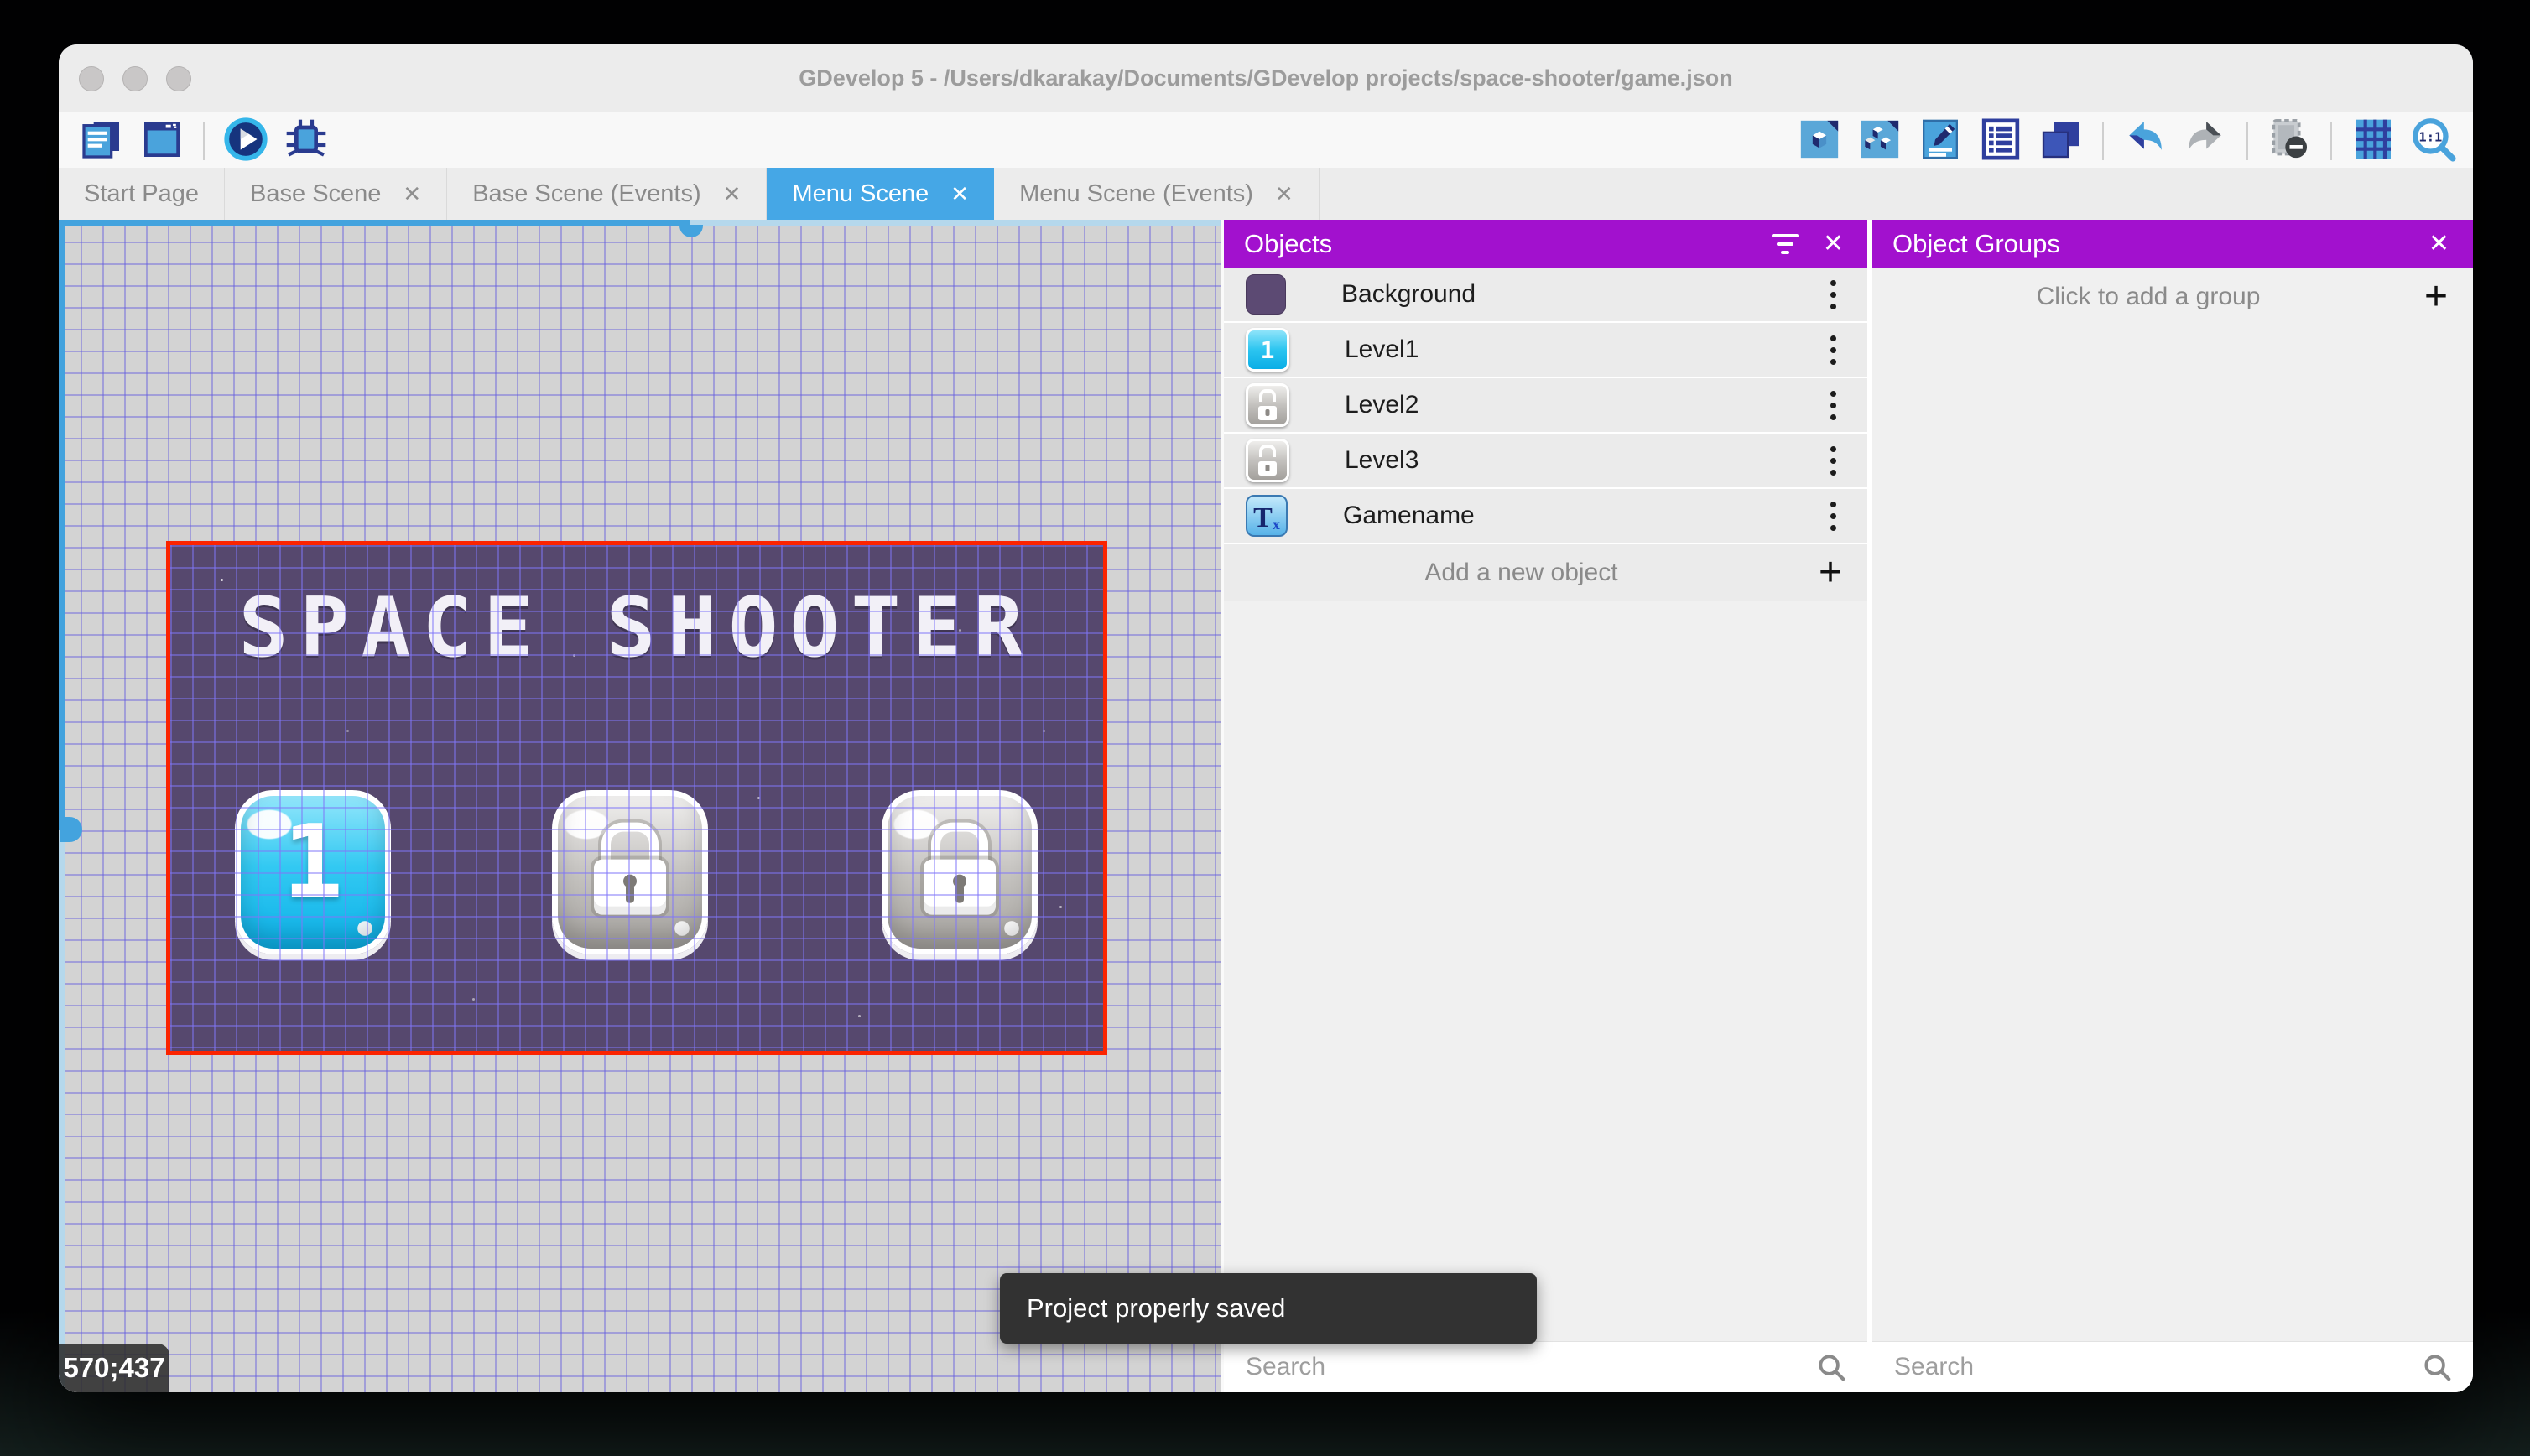 The width and height of the screenshot is (2530, 1456). Describe the element at coordinates (313, 862) in the screenshot. I see `level-number: 1` at that location.